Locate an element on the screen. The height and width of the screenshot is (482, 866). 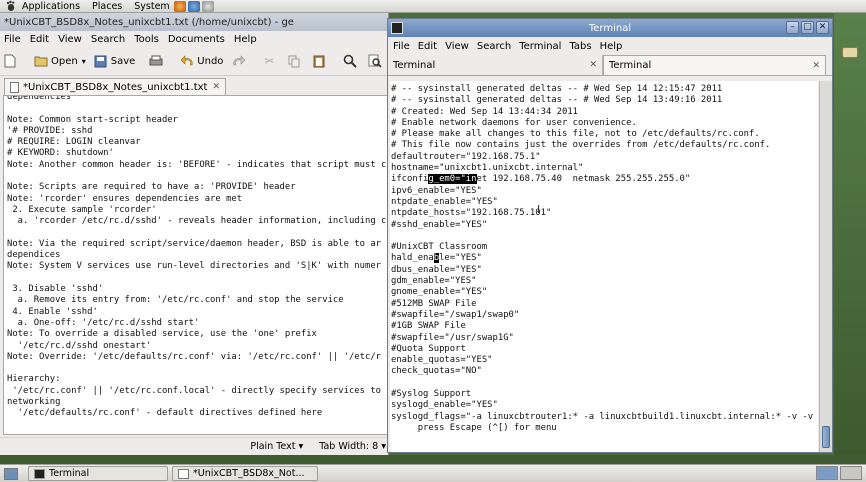
text-selection: g_em0="in is located at coordinates (452, 179).